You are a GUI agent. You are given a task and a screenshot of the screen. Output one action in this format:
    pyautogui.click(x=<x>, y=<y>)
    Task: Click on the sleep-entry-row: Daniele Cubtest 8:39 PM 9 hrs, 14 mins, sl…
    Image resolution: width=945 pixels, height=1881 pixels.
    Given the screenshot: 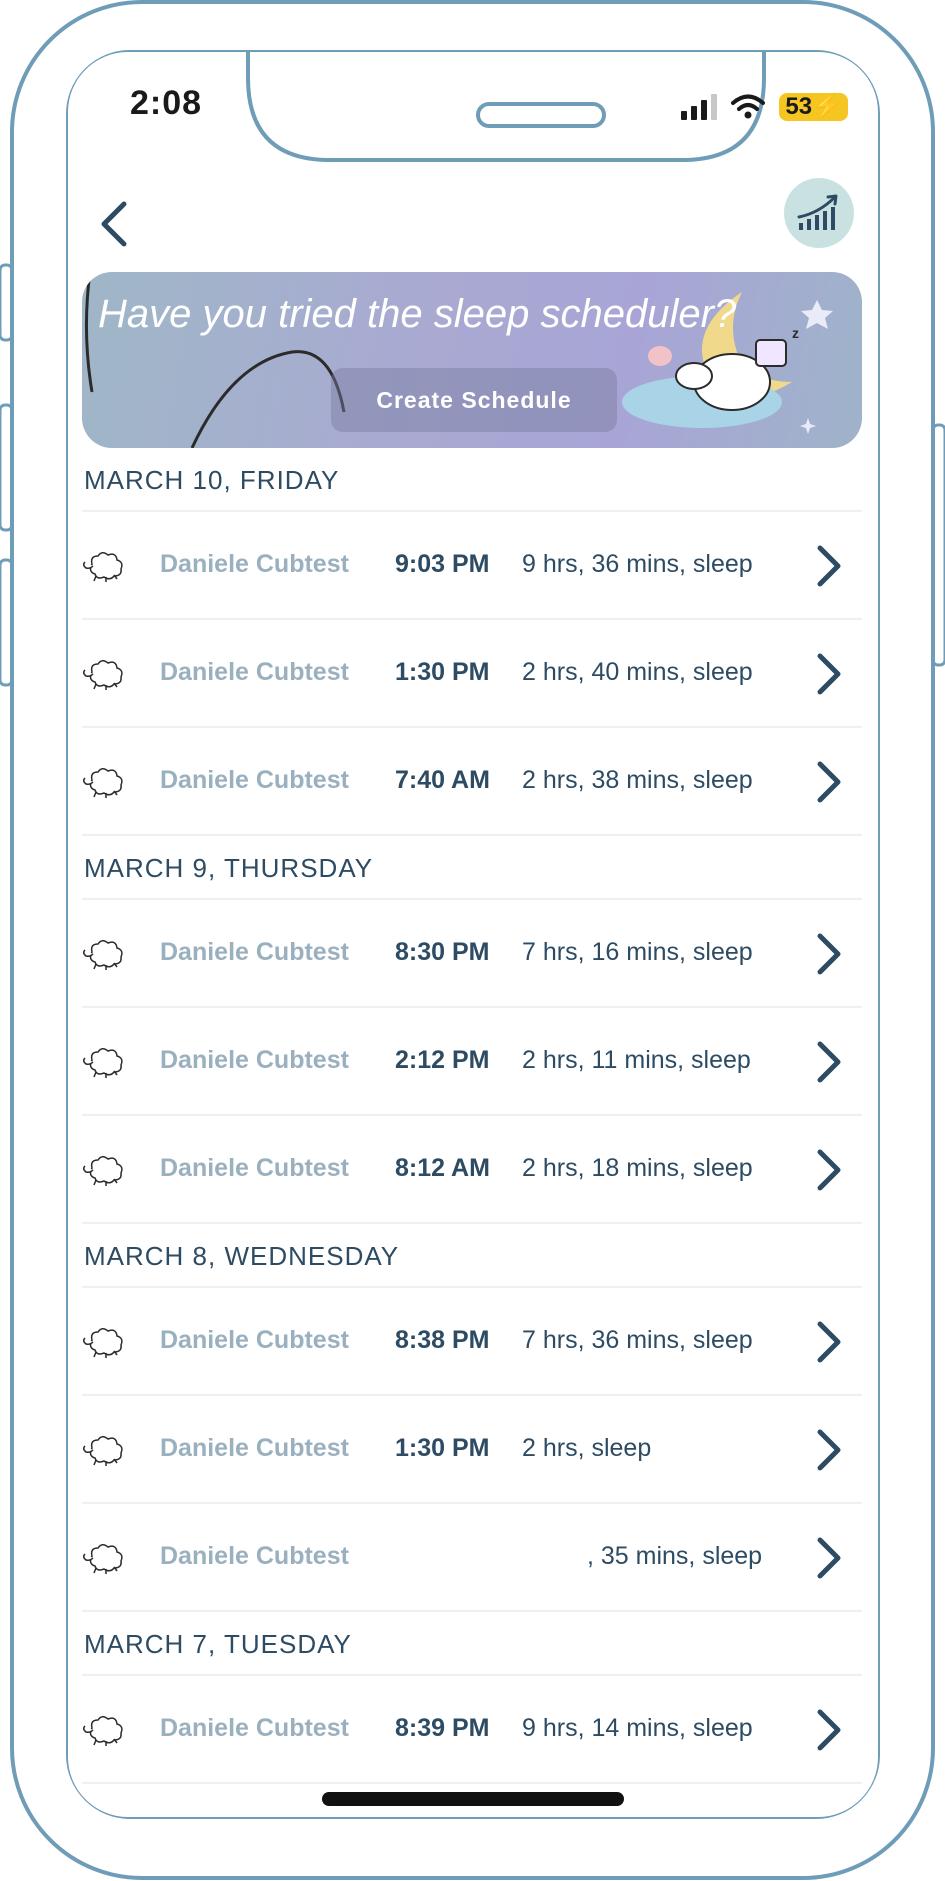 What is the action you would take?
    pyautogui.click(x=472, y=1730)
    